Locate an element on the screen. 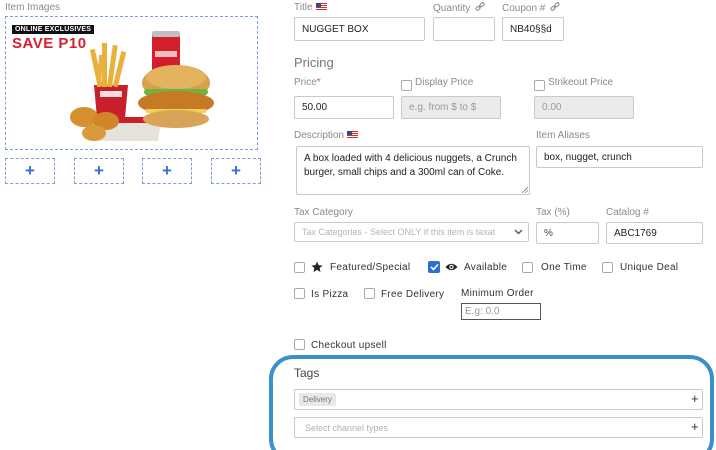  food-image is located at coordinates (142, 86).